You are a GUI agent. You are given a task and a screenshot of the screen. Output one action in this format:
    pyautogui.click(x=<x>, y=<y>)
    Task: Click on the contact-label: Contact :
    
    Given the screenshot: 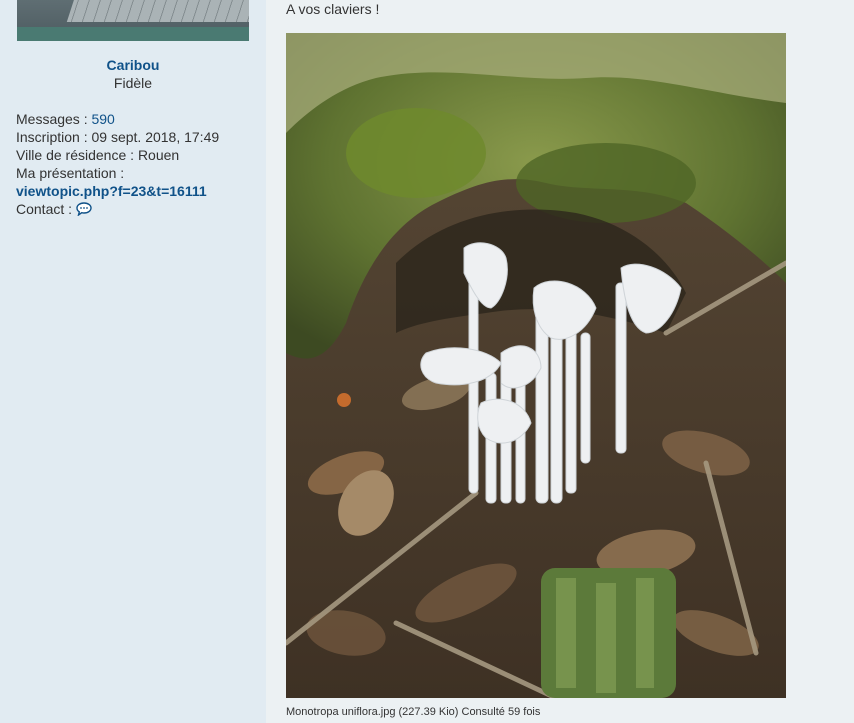 What is the action you would take?
    pyautogui.click(x=46, y=209)
    